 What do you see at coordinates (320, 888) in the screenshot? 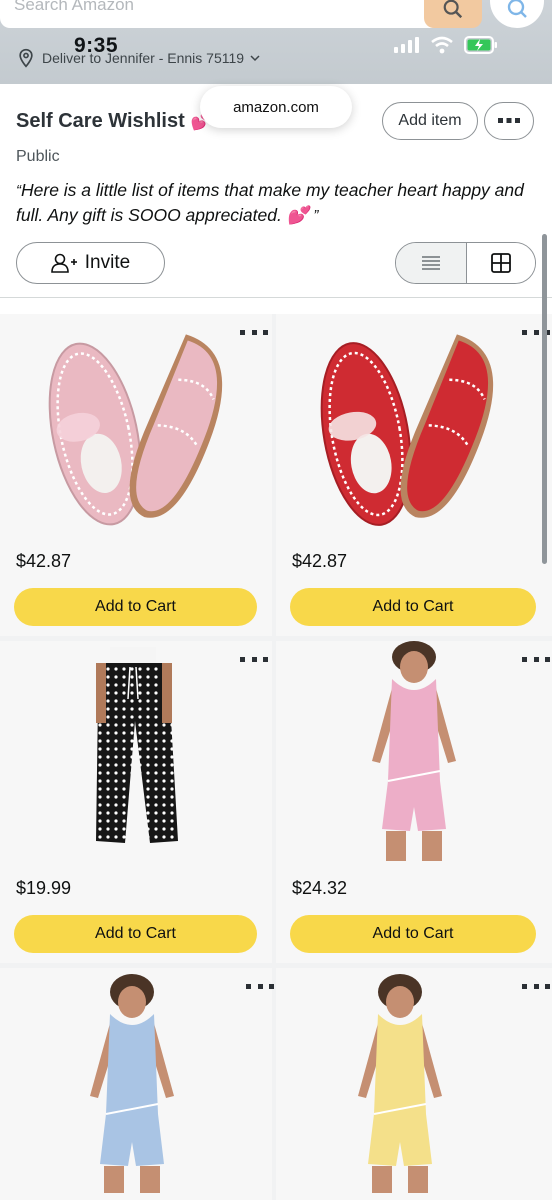
I see `product-price: $24.32` at bounding box center [320, 888].